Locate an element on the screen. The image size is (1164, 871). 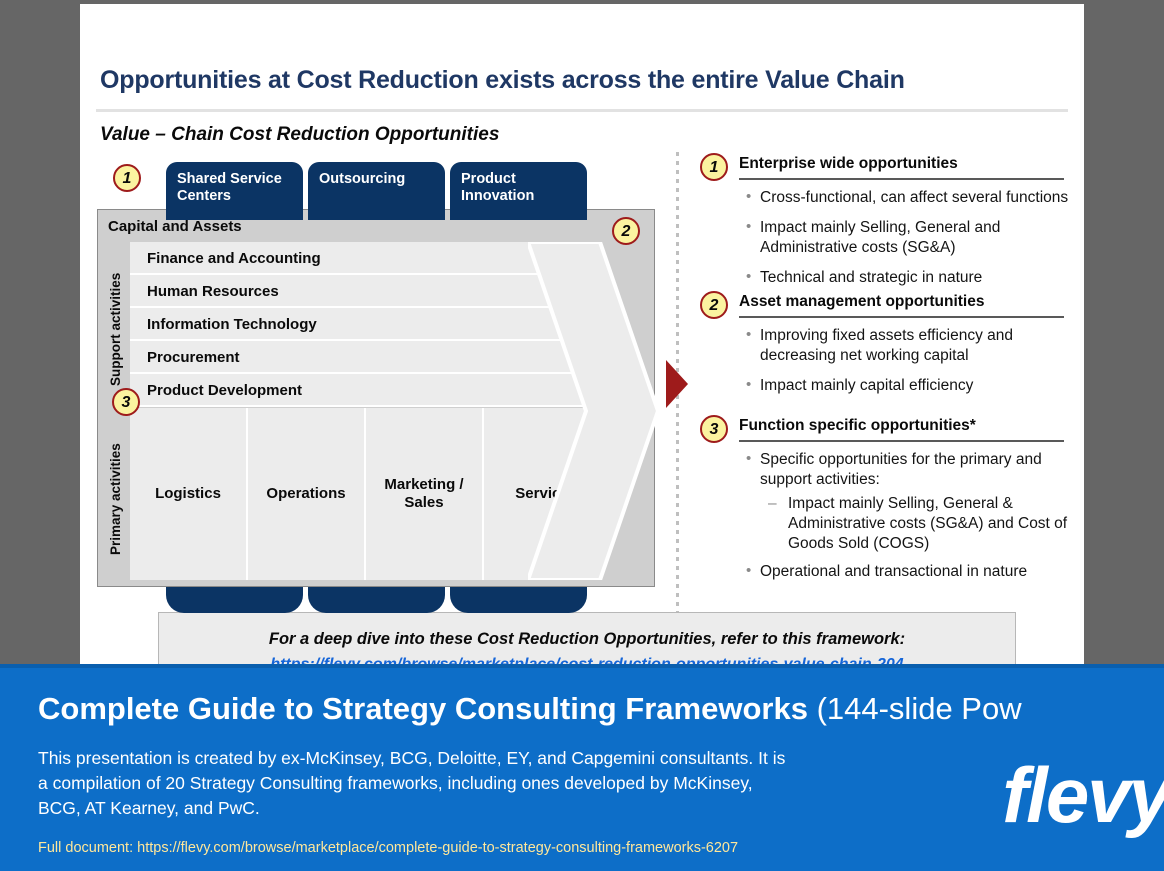
opportunity-2-header: 2 Asset management opportunities is located at coordinates (886, 305).